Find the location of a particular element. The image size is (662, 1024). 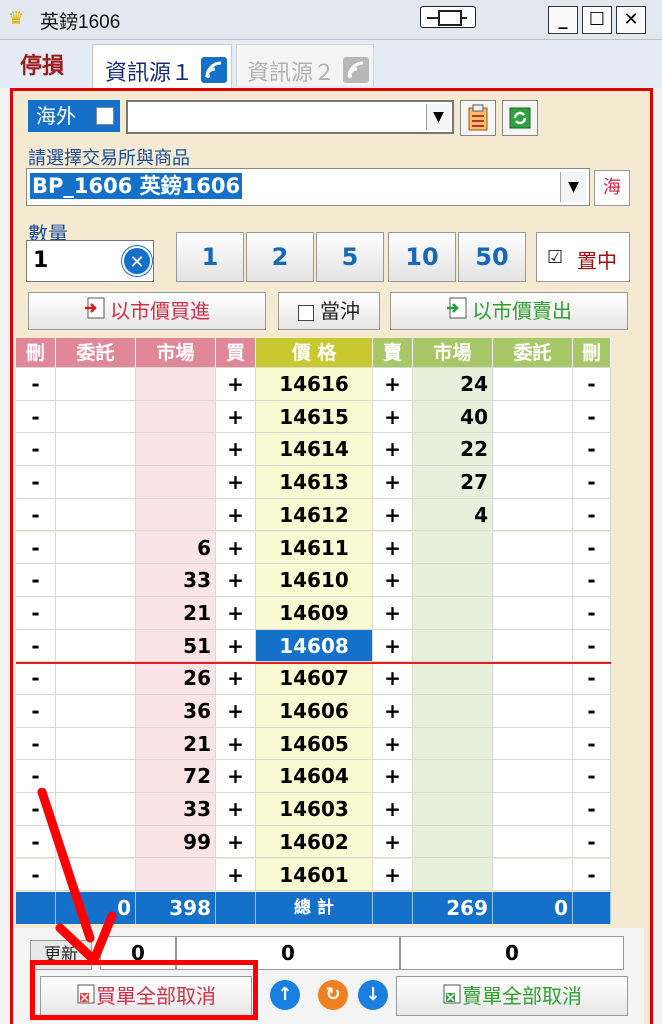

cell-price: 14607 is located at coordinates (314, 678).